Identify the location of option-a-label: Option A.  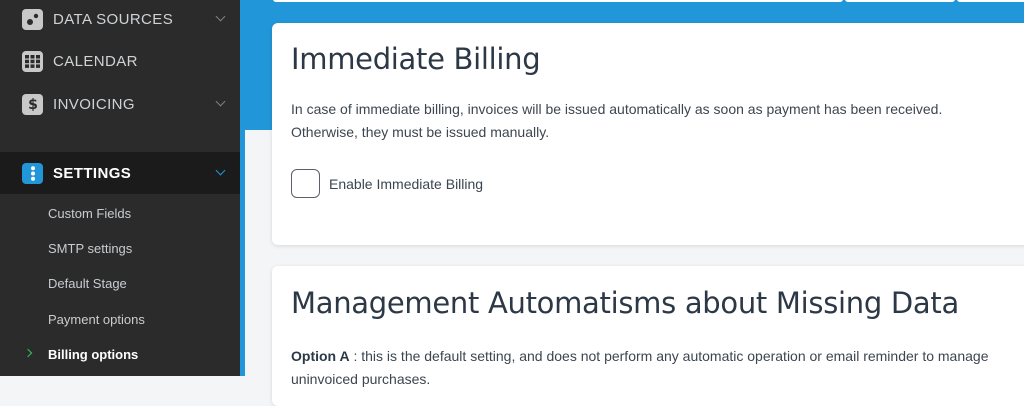
(320, 356).